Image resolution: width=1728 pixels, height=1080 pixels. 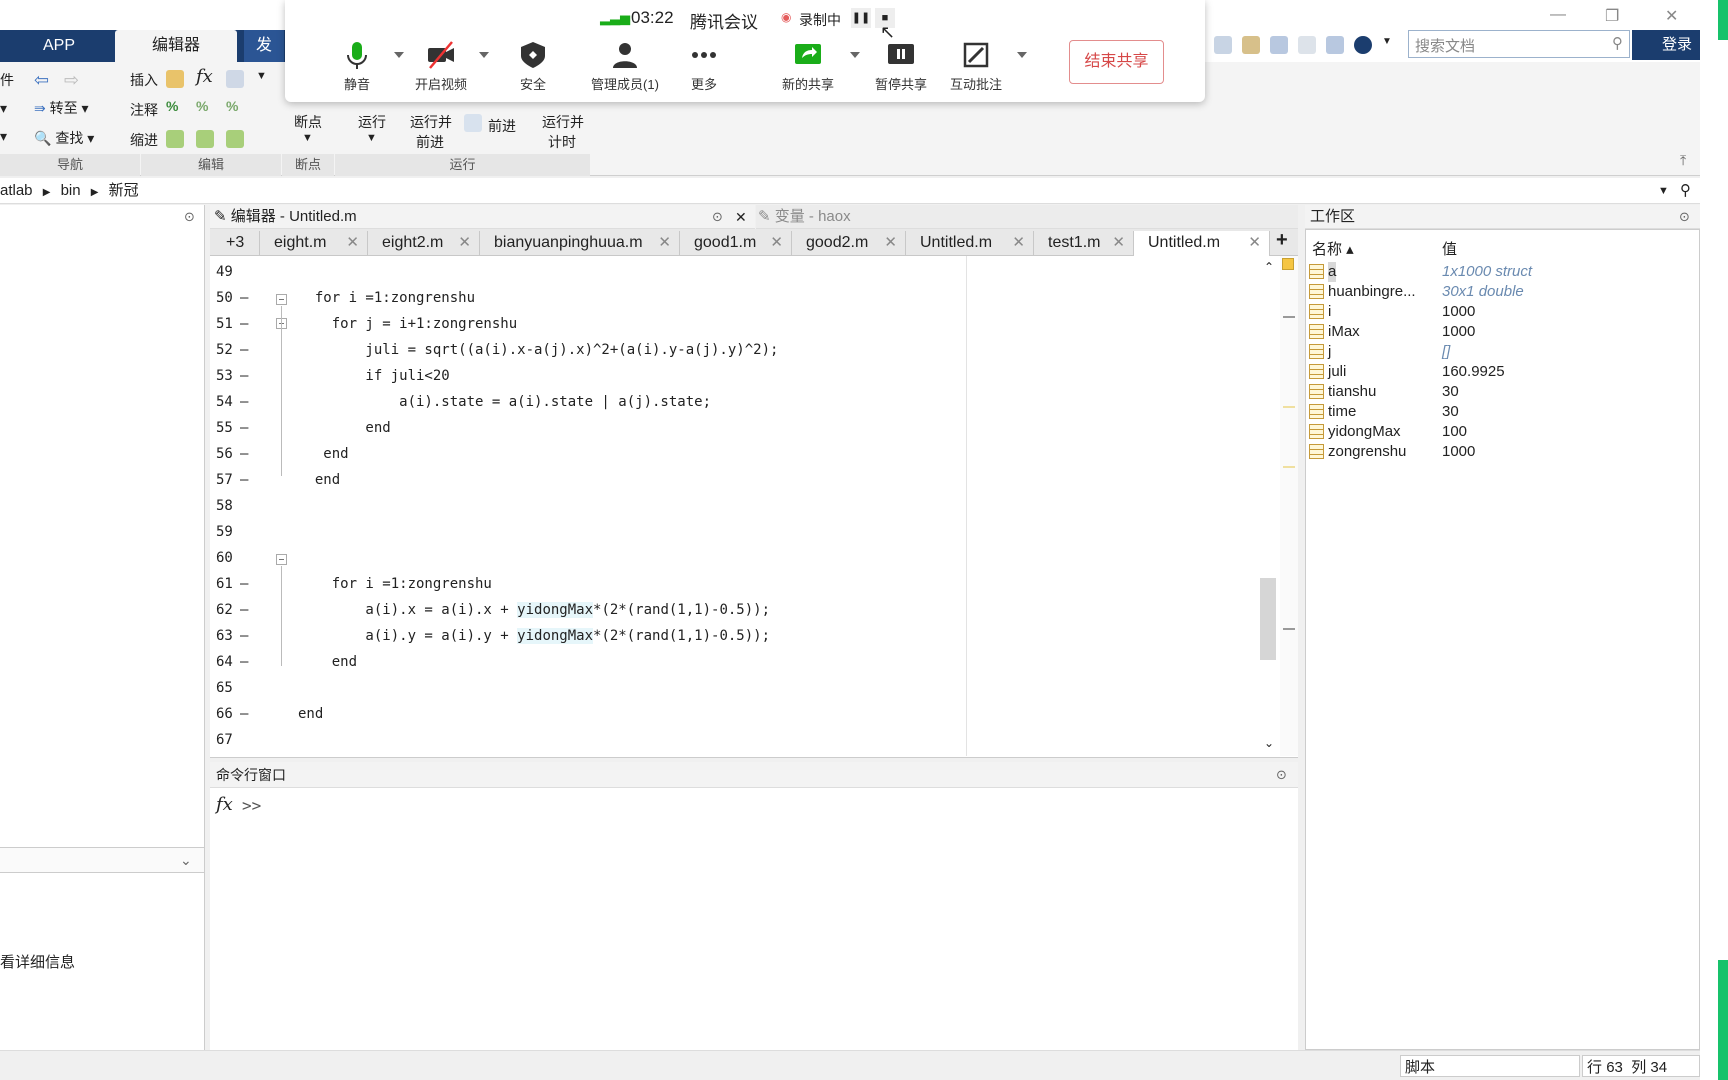 What do you see at coordinates (204, 76) in the screenshot?
I see `insert-function-icon: fx` at bounding box center [204, 76].